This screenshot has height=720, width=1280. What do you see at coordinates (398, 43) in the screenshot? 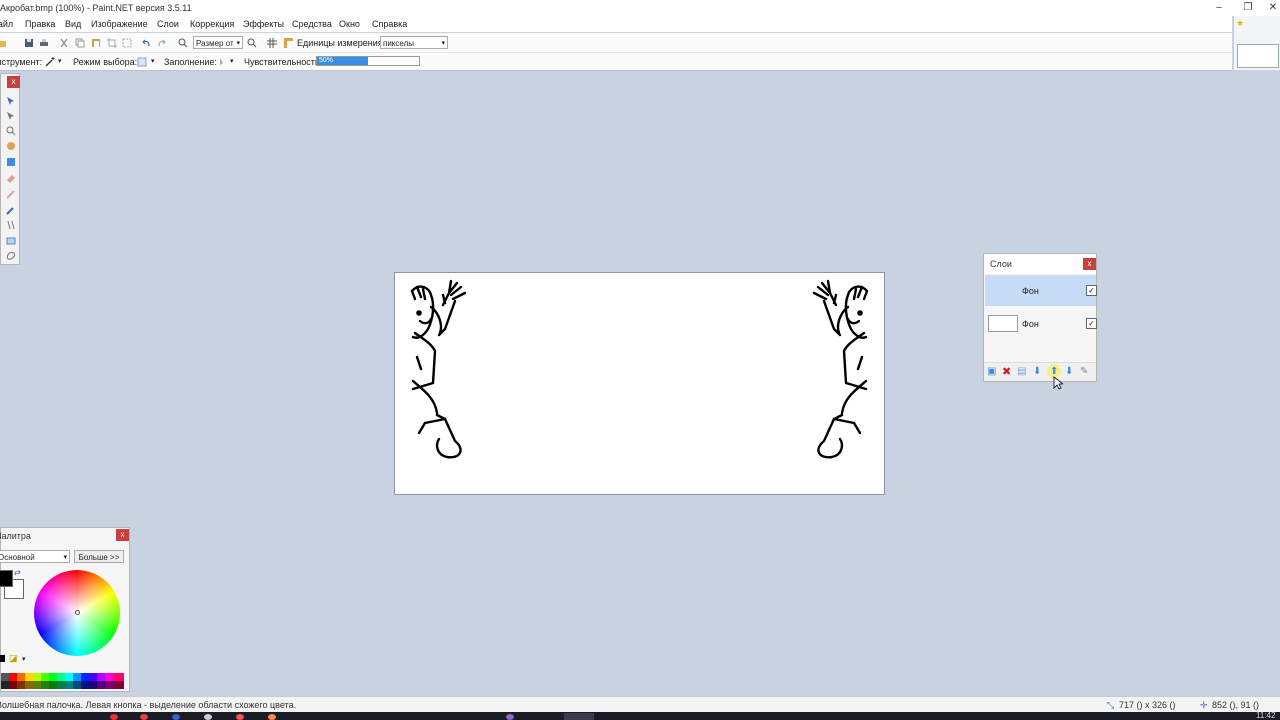
I see `units-value: пикселы` at bounding box center [398, 43].